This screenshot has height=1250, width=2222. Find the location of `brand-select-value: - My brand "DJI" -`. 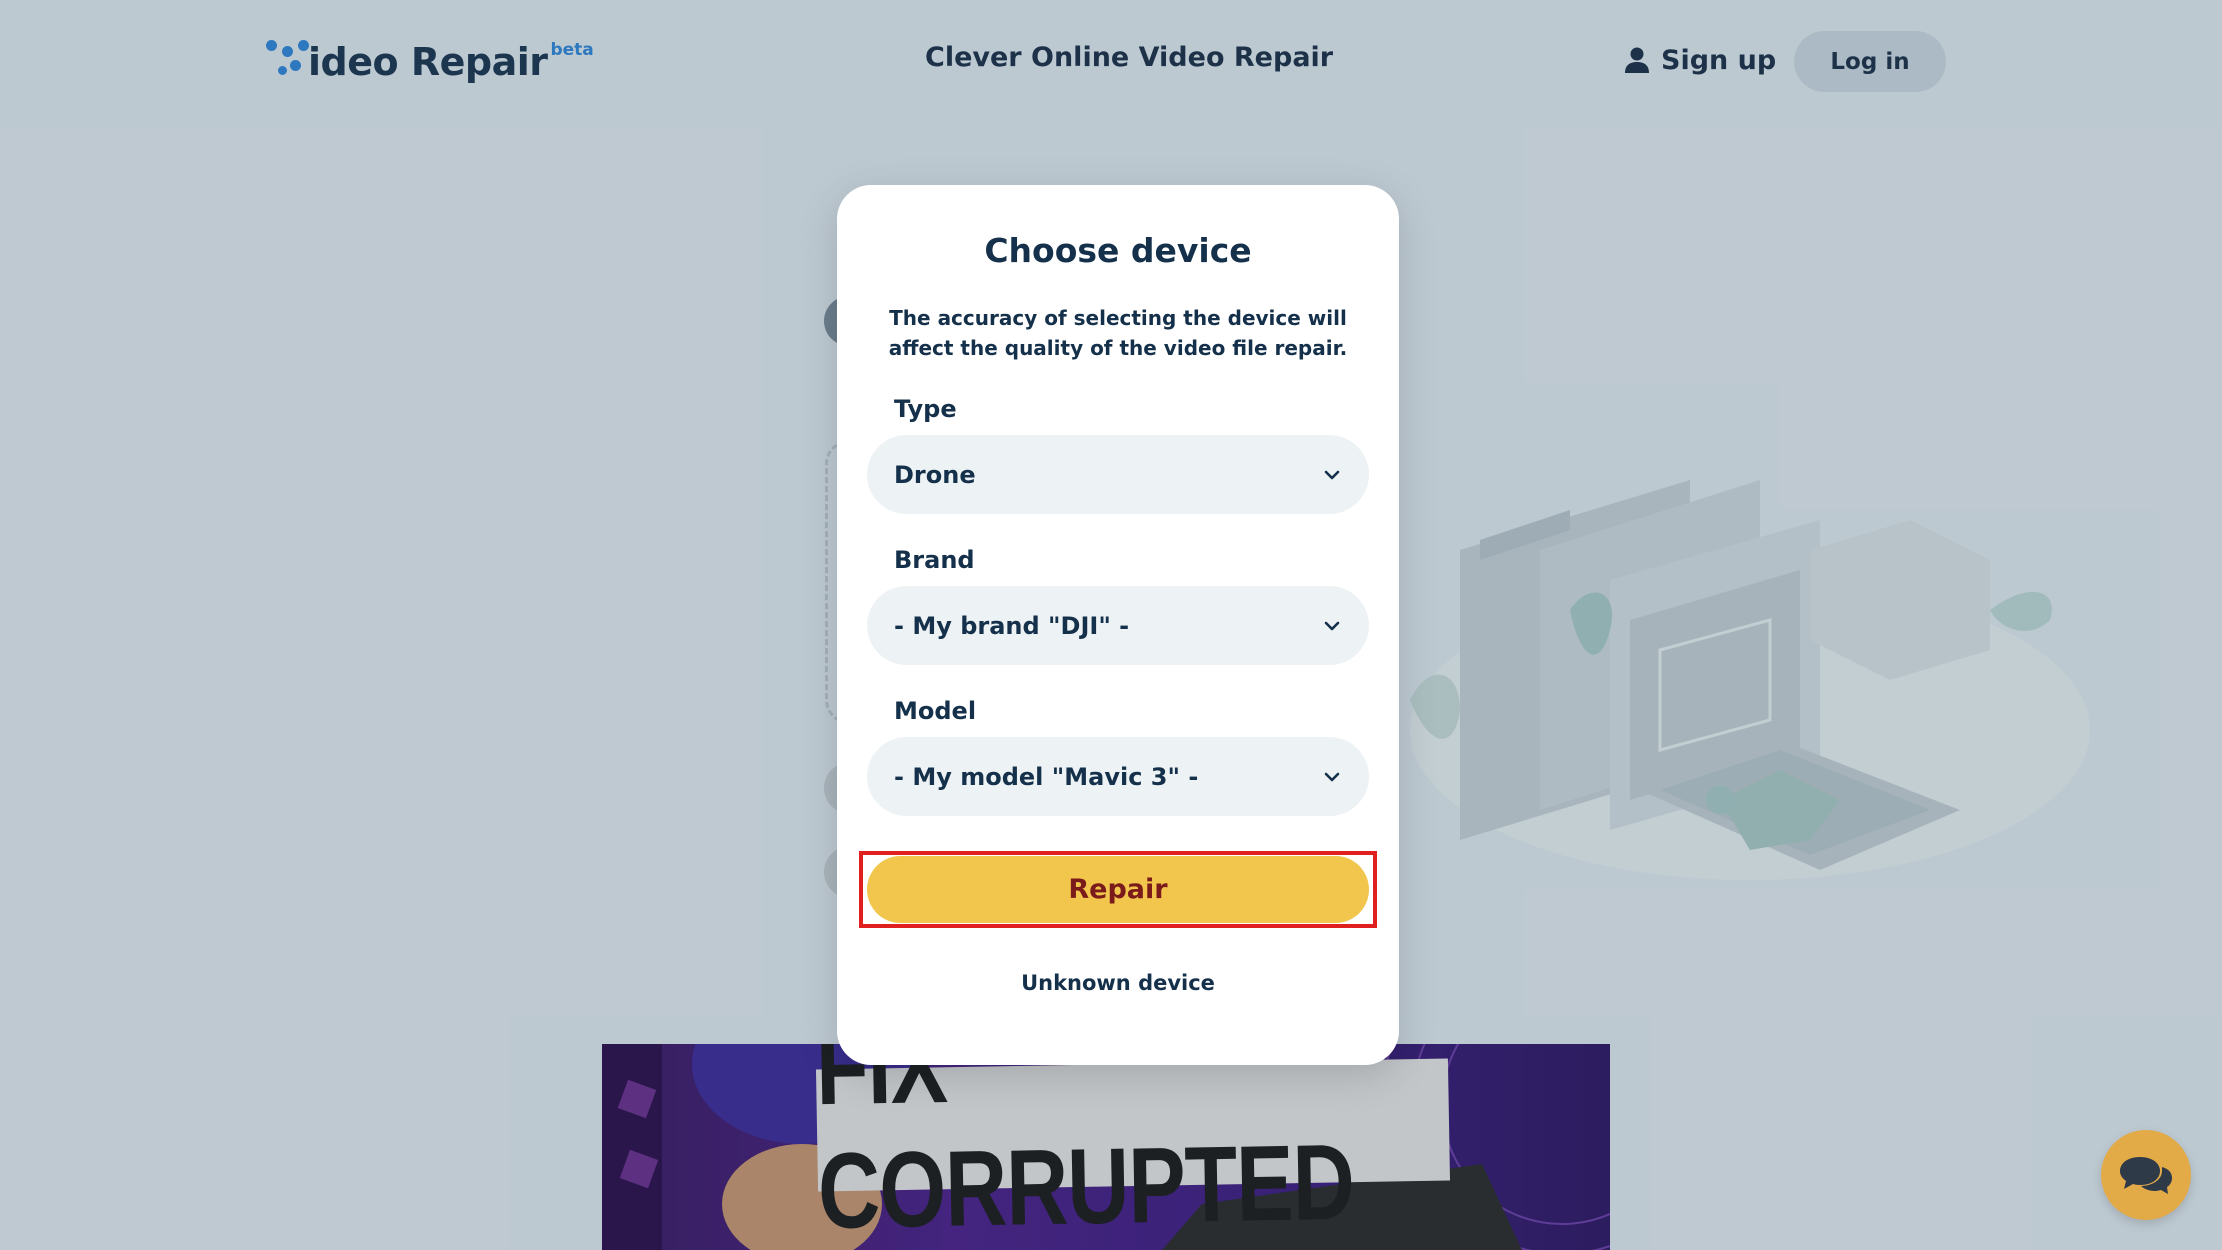

brand-select-value: - My brand "DJI" - is located at coordinates (1012, 625).